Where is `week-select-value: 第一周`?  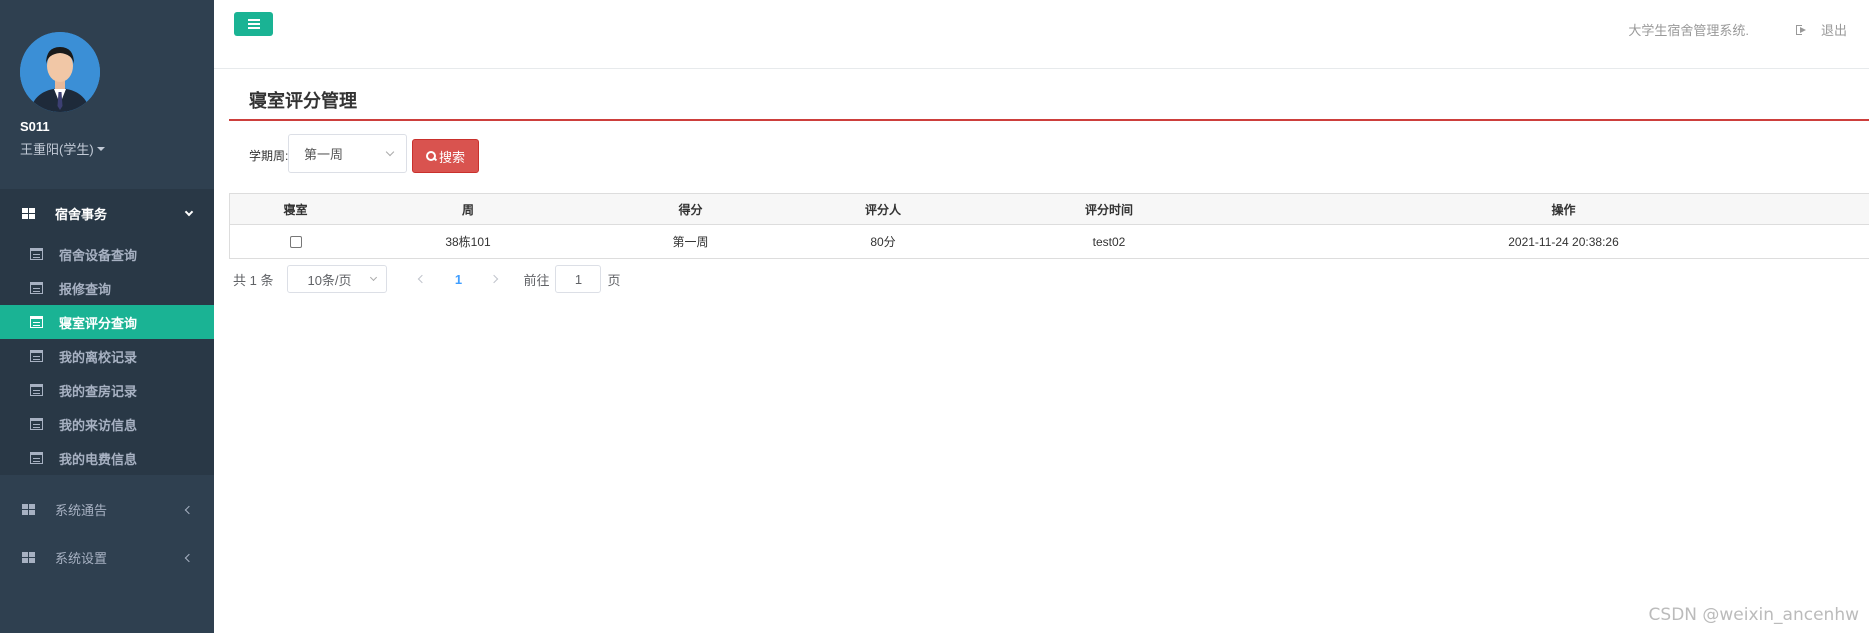
week-select-value: 第一周 is located at coordinates (324, 154).